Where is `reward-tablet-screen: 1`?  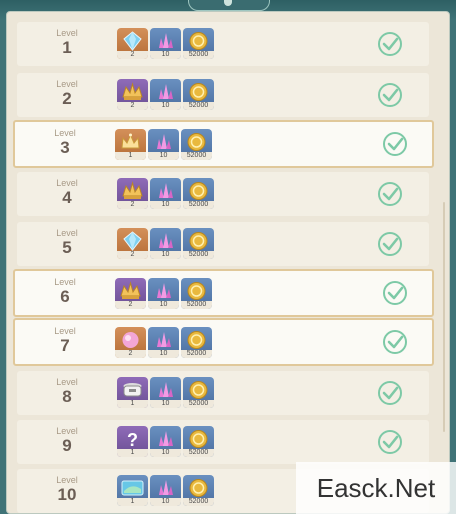
reward-tablet-screen: 1 is located at coordinates (132, 490).